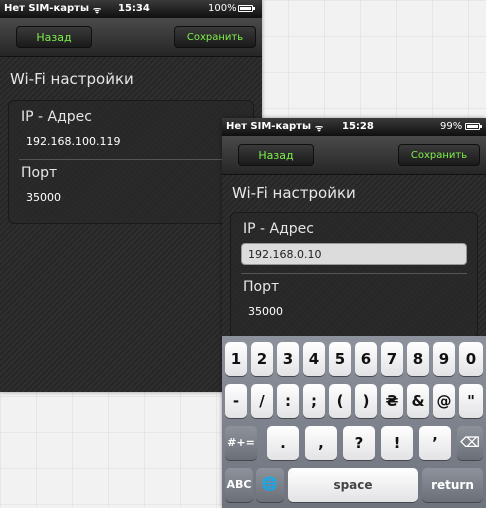 The height and width of the screenshot is (508, 486). What do you see at coordinates (366, 401) in the screenshot?
I see `key-close-paren: )` at bounding box center [366, 401].